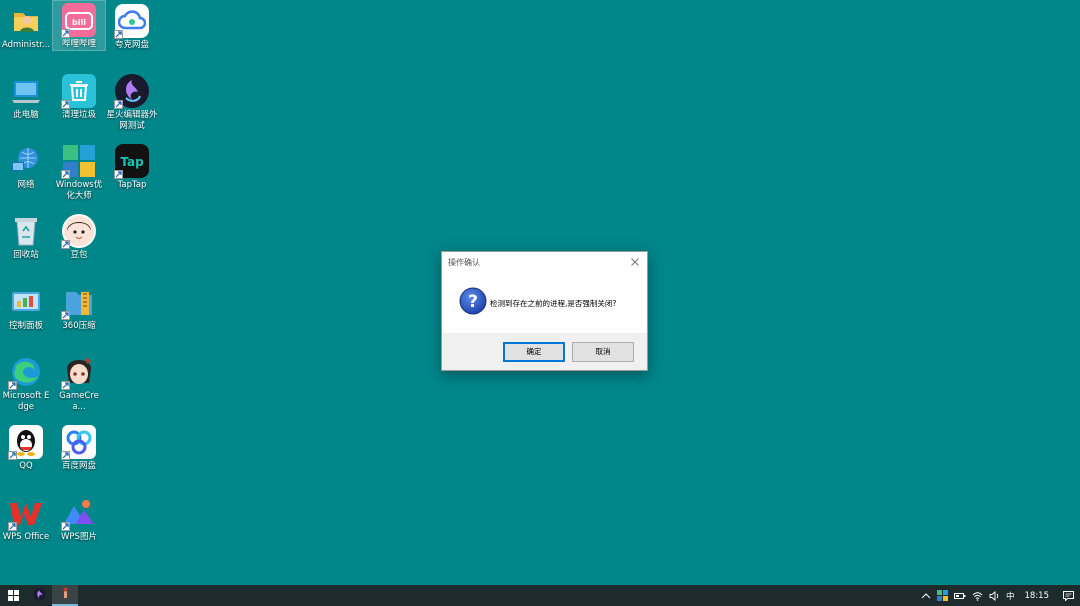  I want to click on user-folder-icon, so click(26, 21).